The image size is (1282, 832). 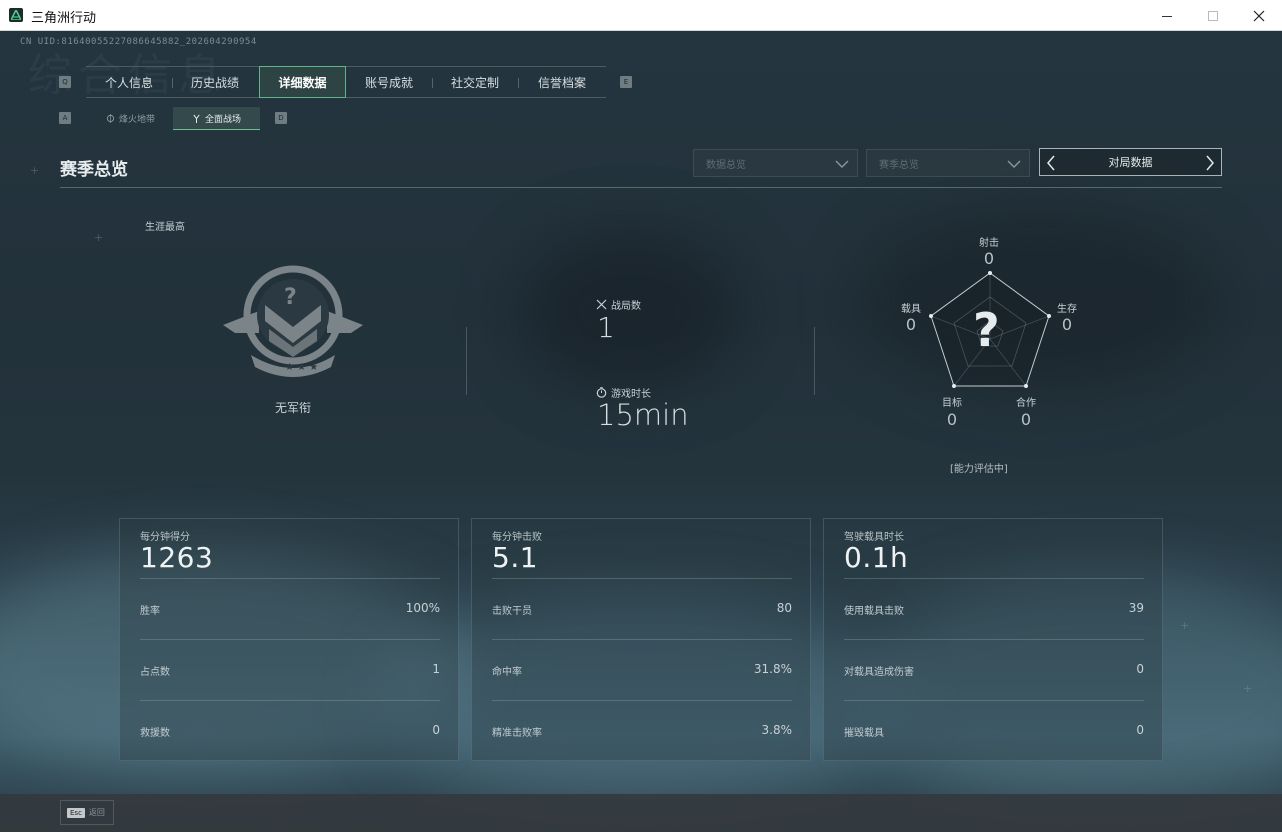 What do you see at coordinates (948, 163) in the screenshot?
I see `season-dropdown: 赛季总览` at bounding box center [948, 163].